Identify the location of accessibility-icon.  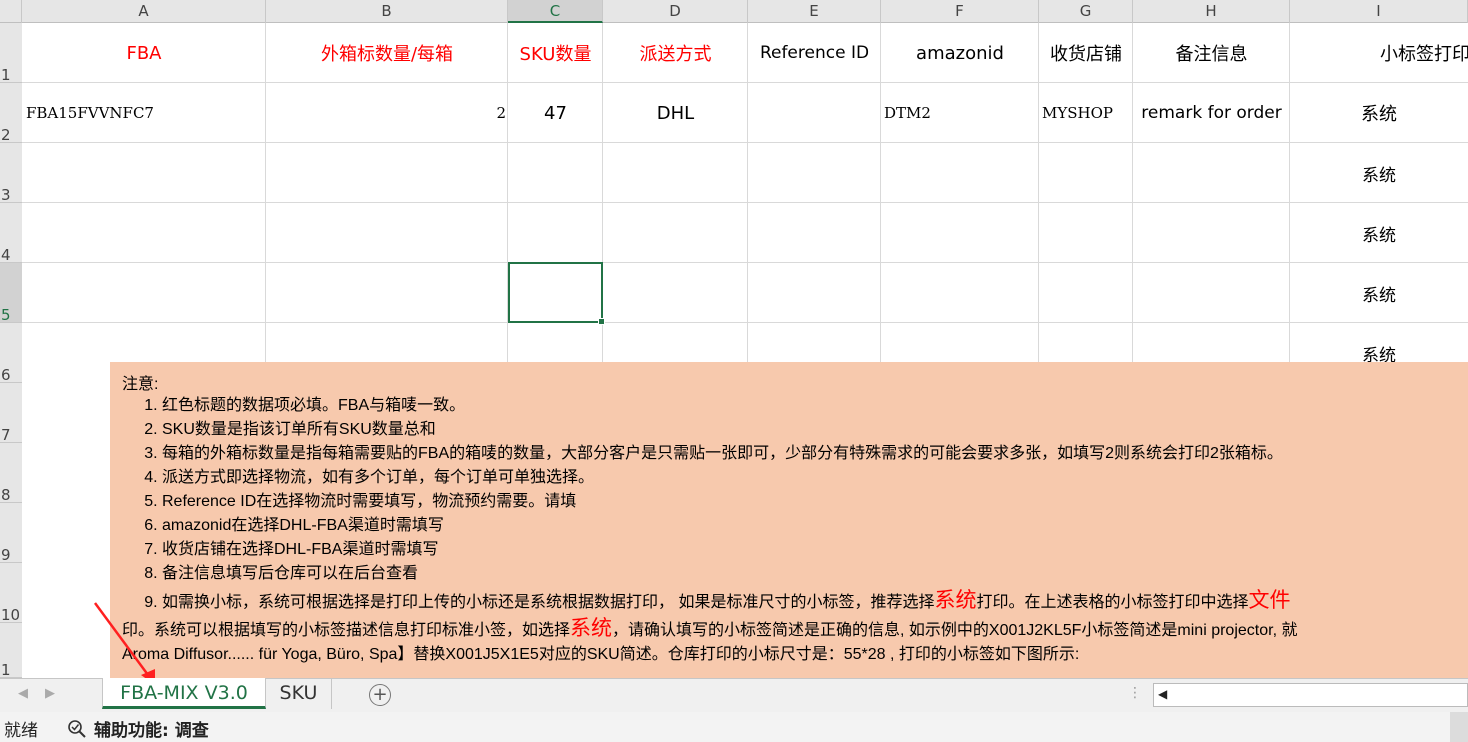
(77, 728).